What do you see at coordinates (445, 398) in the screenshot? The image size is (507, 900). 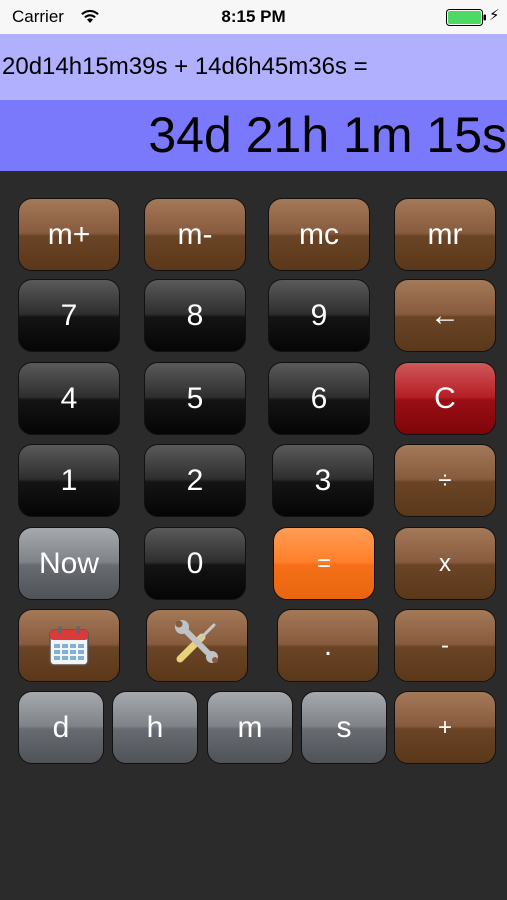 I see `clear-button: C` at bounding box center [445, 398].